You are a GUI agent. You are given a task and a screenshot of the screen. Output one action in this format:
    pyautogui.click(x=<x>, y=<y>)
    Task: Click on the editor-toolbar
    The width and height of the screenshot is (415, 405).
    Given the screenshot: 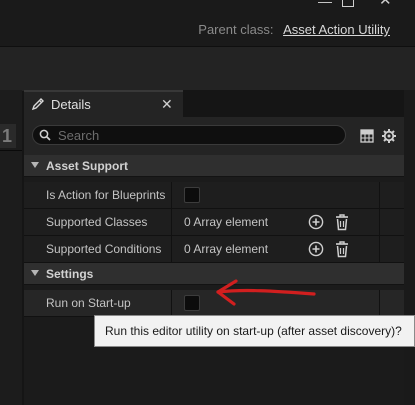 What is the action you would take?
    pyautogui.click(x=207, y=68)
    